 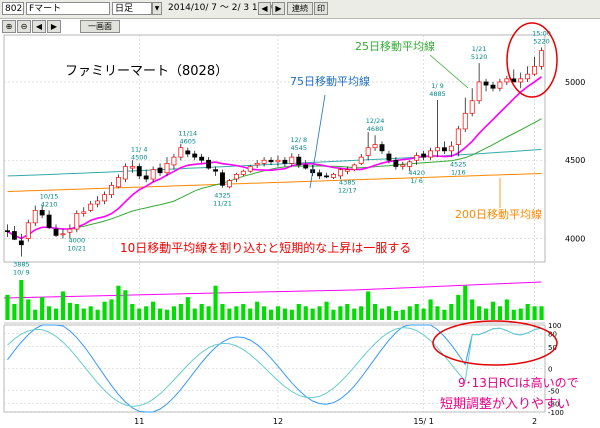 What do you see at coordinates (458, 164) in the screenshot?
I see `price-annotation: 4525` at bounding box center [458, 164].